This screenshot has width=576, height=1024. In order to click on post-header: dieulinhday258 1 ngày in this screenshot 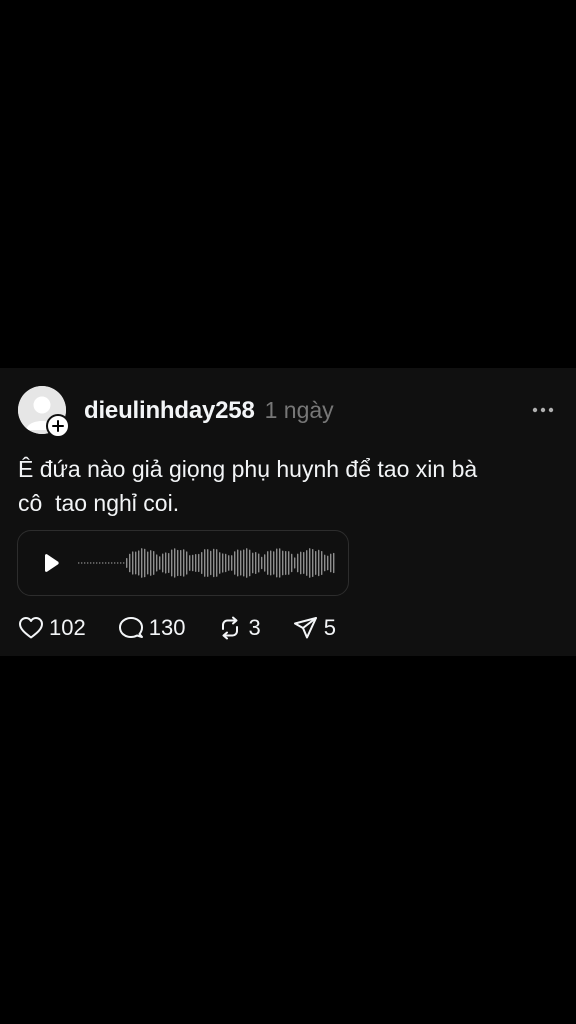, I will do `click(209, 411)`.